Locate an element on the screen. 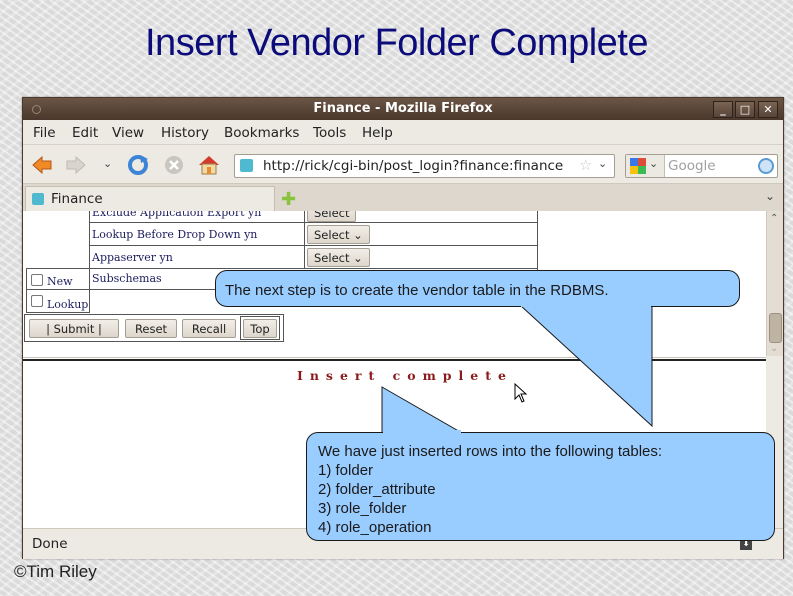 This screenshot has height=596, width=793. mouse-cursor-icon is located at coordinates (521, 393).